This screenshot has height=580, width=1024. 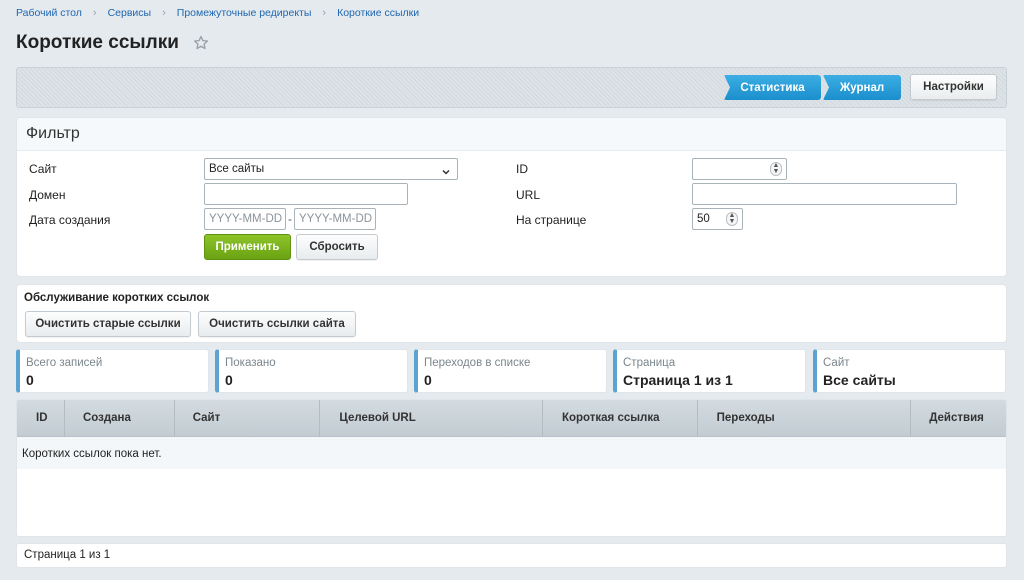 I want to click on stat-label: Показано, so click(x=250, y=363).